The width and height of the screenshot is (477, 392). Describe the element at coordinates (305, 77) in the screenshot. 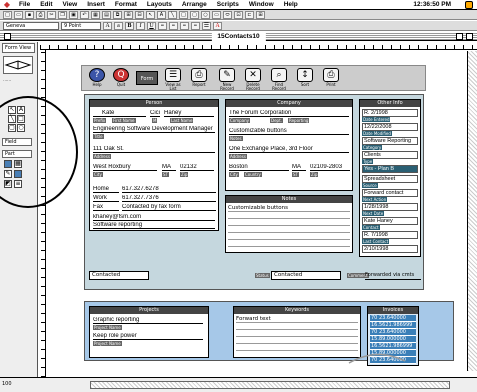

I see `sort-button: ↕ Sort` at that location.